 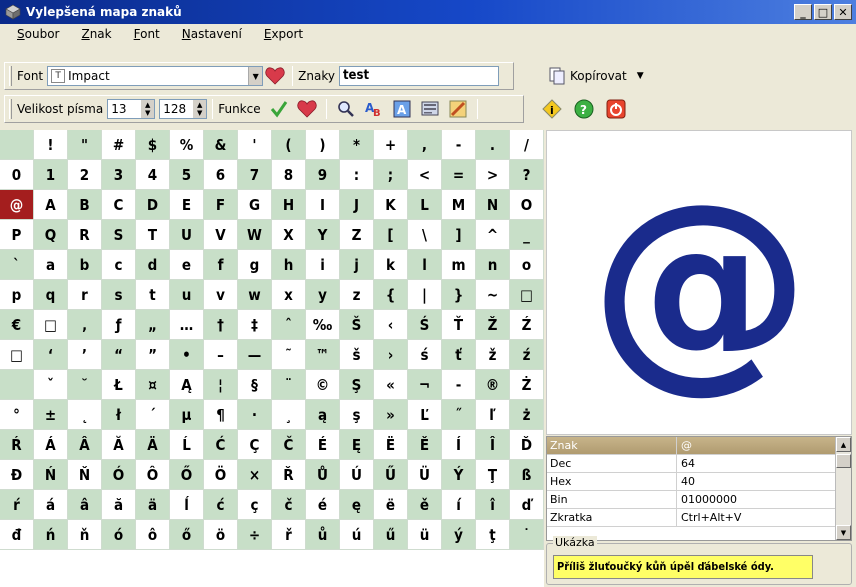 I want to click on char-cell: ĺ, so click(x=187, y=505).